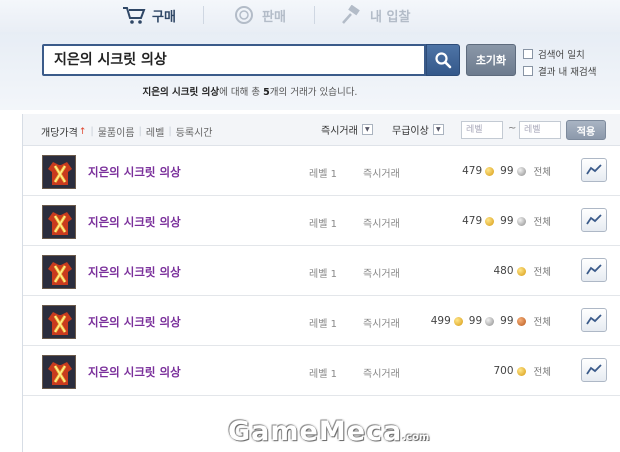 The image size is (620, 452). I want to click on watermark-logo: GameMeca.com, so click(328, 431).